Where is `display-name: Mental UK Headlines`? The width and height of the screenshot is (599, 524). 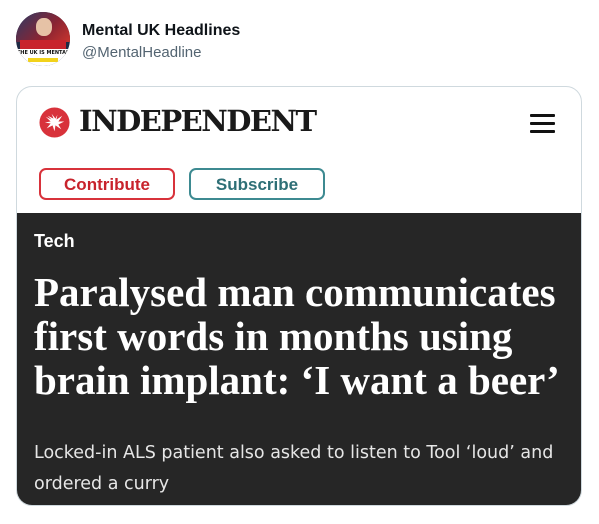 display-name: Mental UK Headlines is located at coordinates (161, 31).